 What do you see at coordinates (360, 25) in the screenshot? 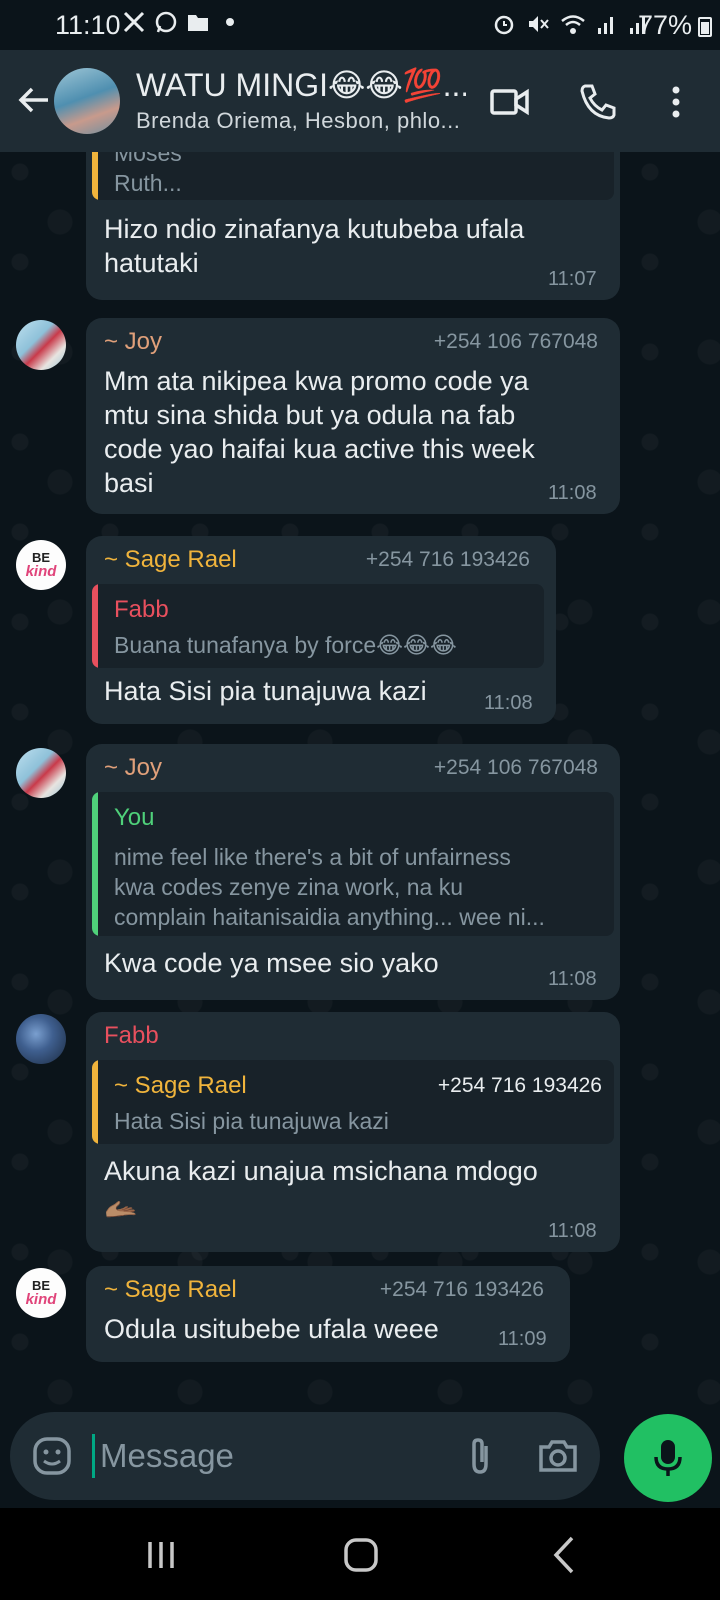
I see `status-bar: 11:10 77%` at bounding box center [360, 25].